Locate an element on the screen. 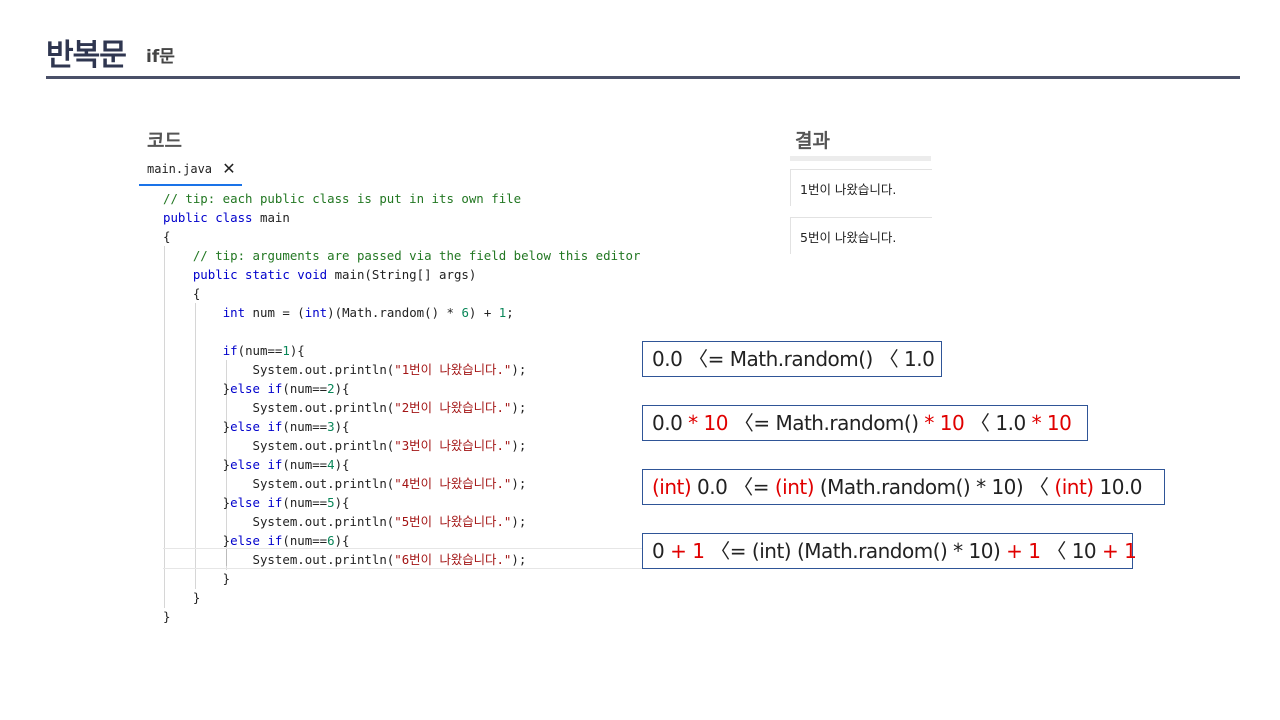 Image resolution: width=1280 pixels, height=720 pixels. code-section-label: 코드 is located at coordinates (164, 141).